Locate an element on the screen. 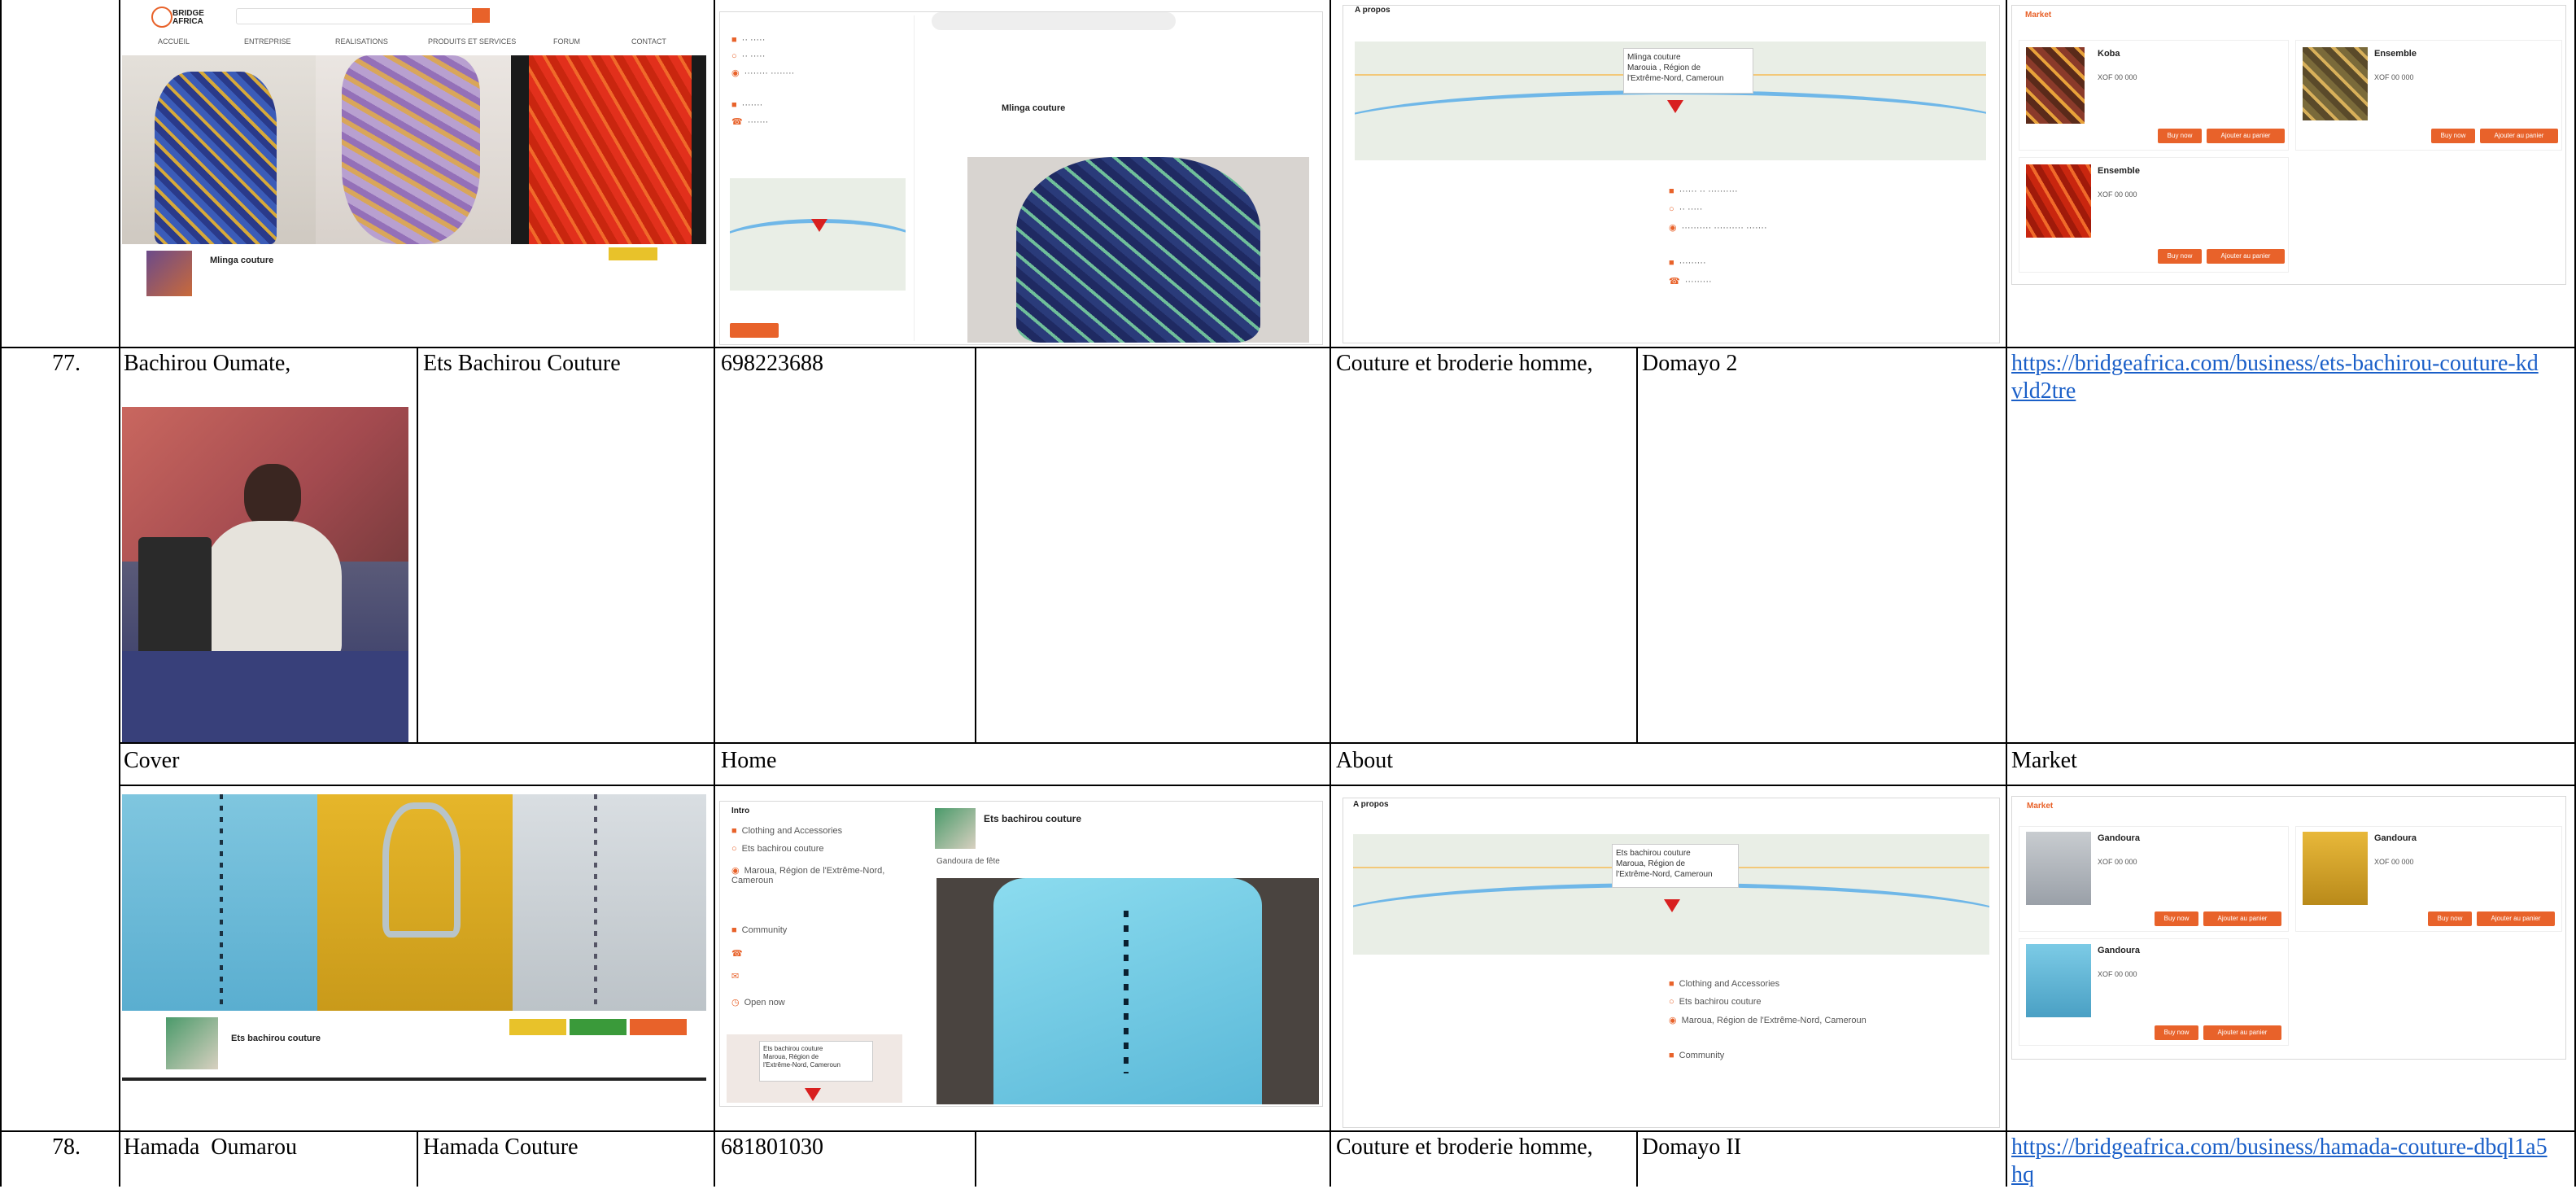 Image resolution: width=2576 pixels, height=1189 pixels. direction-button is located at coordinates (658, 1027).